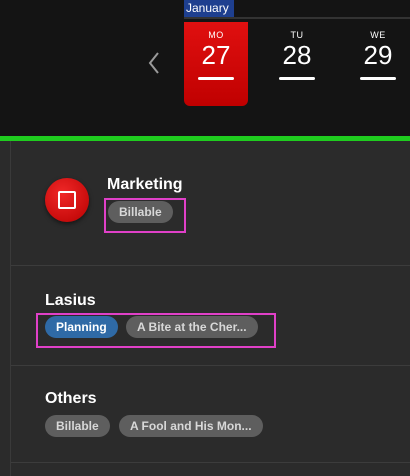  What do you see at coordinates (216, 55) in the screenshot?
I see `day-number: 27` at bounding box center [216, 55].